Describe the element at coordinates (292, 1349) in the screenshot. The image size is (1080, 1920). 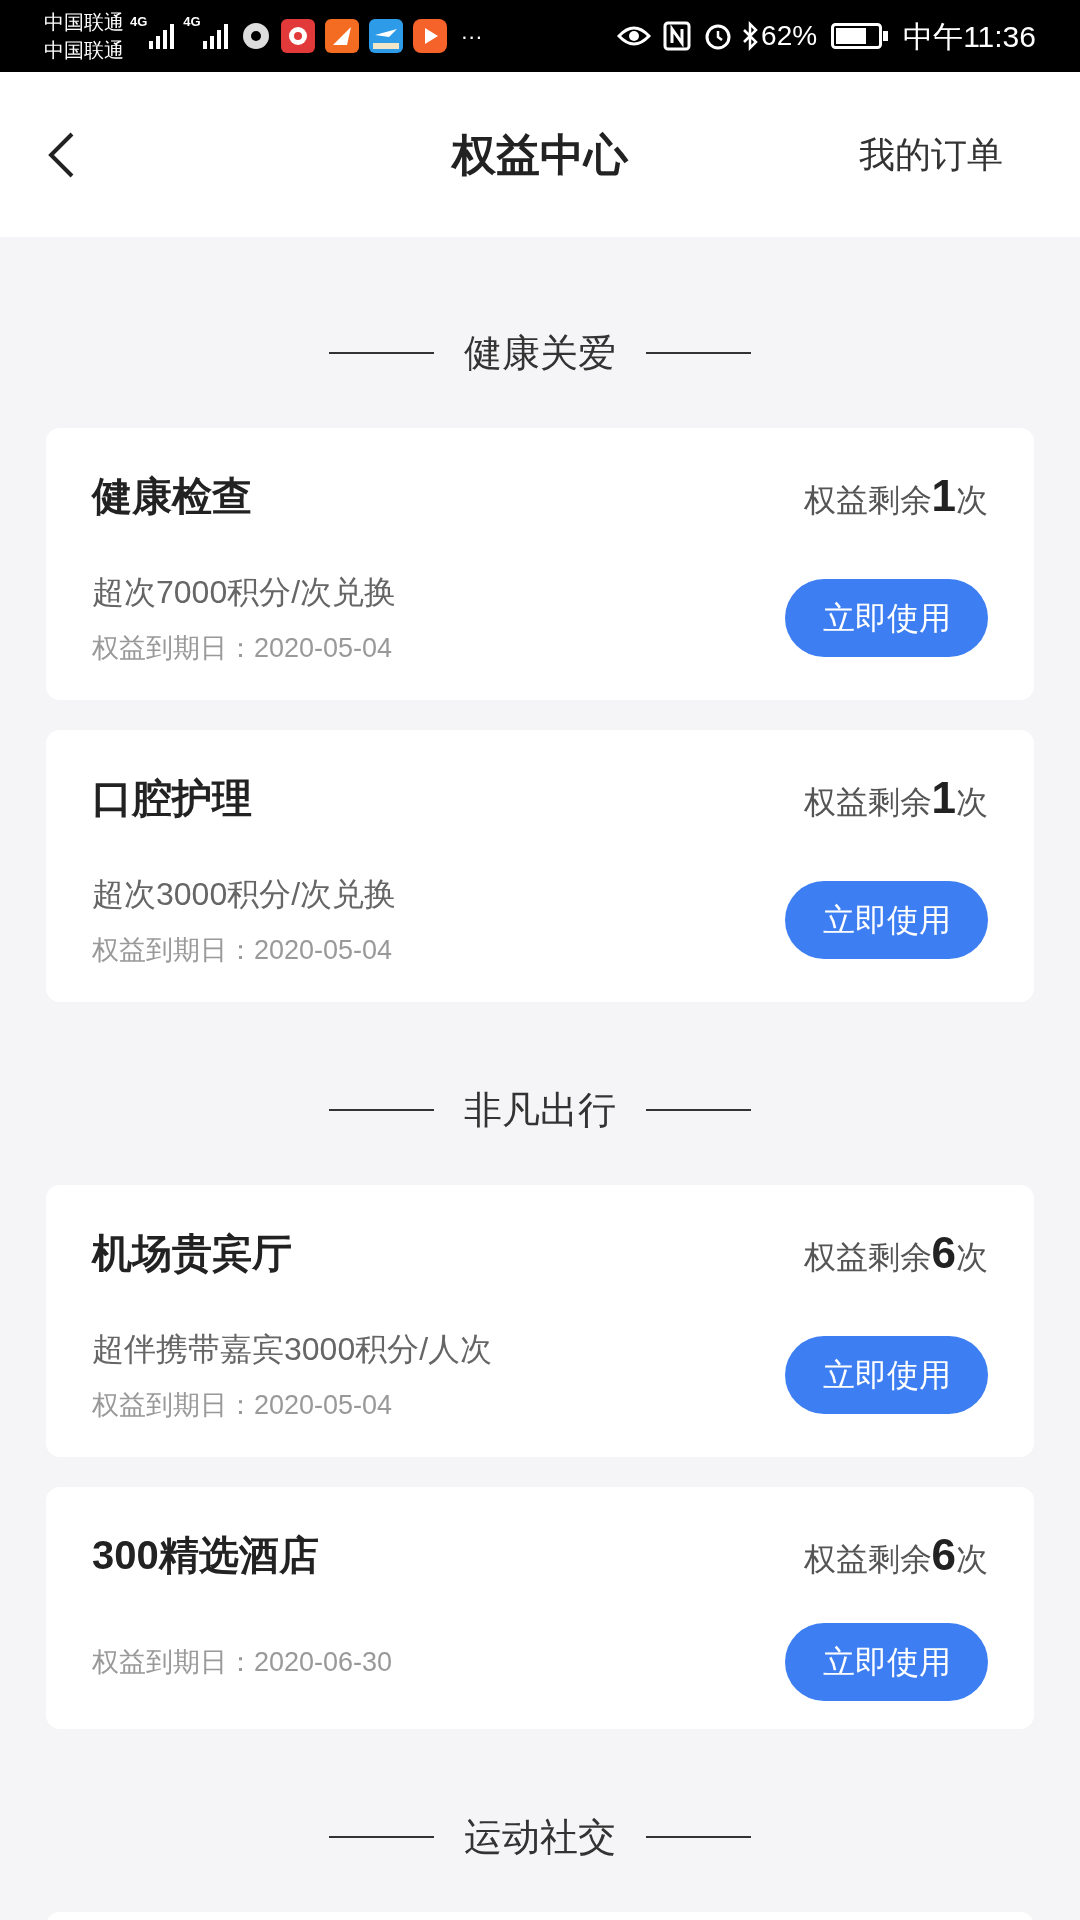
I see `benefit-description: 超伴携带嘉宾3000积分/人次` at that location.